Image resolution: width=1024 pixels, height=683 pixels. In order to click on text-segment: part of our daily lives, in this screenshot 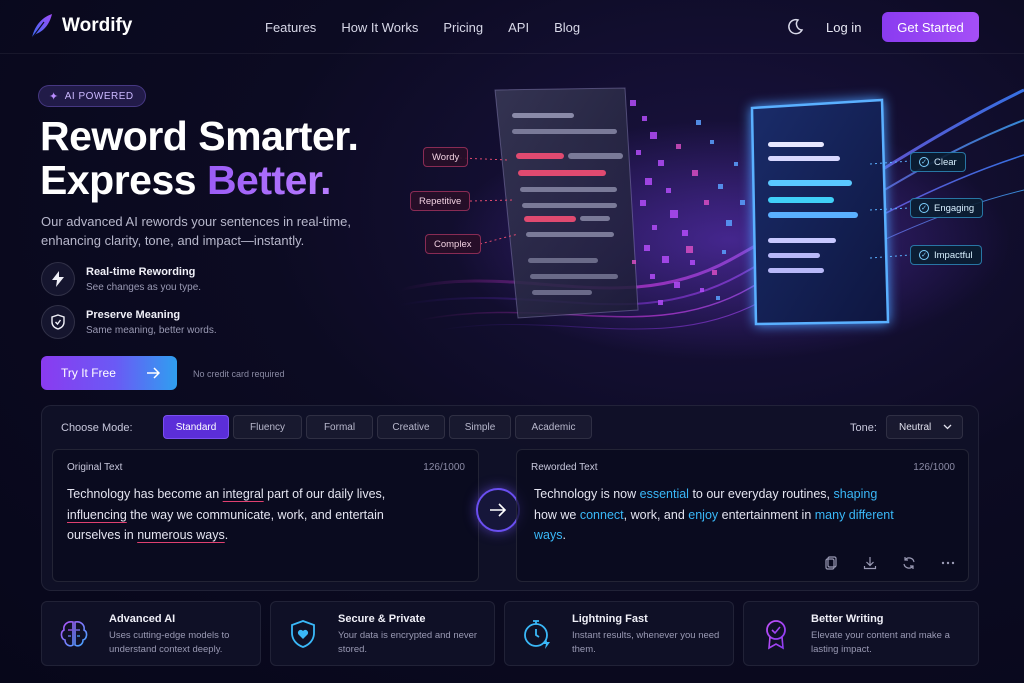, I will do `click(324, 494)`.